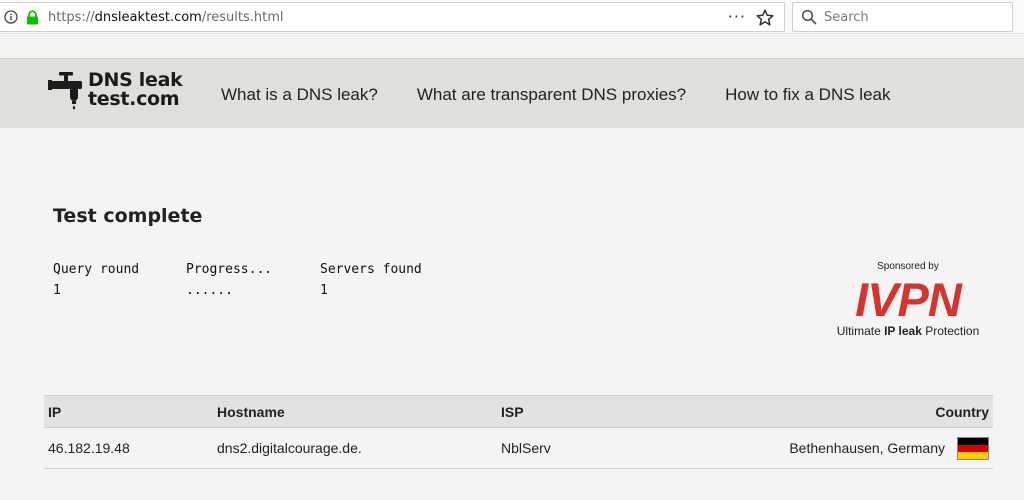  What do you see at coordinates (392, 17) in the screenshot?
I see `address-bar: https://dnsleaktest.com/results.html ···` at bounding box center [392, 17].